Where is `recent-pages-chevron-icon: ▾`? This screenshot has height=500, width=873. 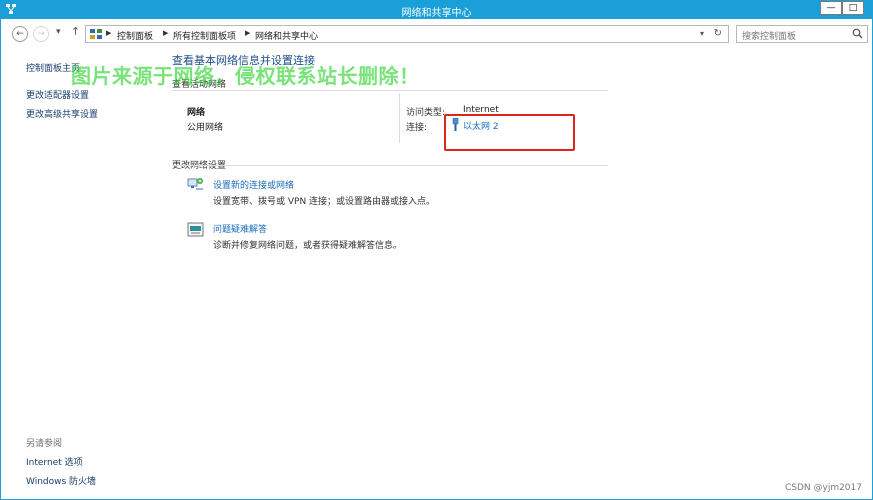 recent-pages-chevron-icon: ▾ is located at coordinates (58, 32).